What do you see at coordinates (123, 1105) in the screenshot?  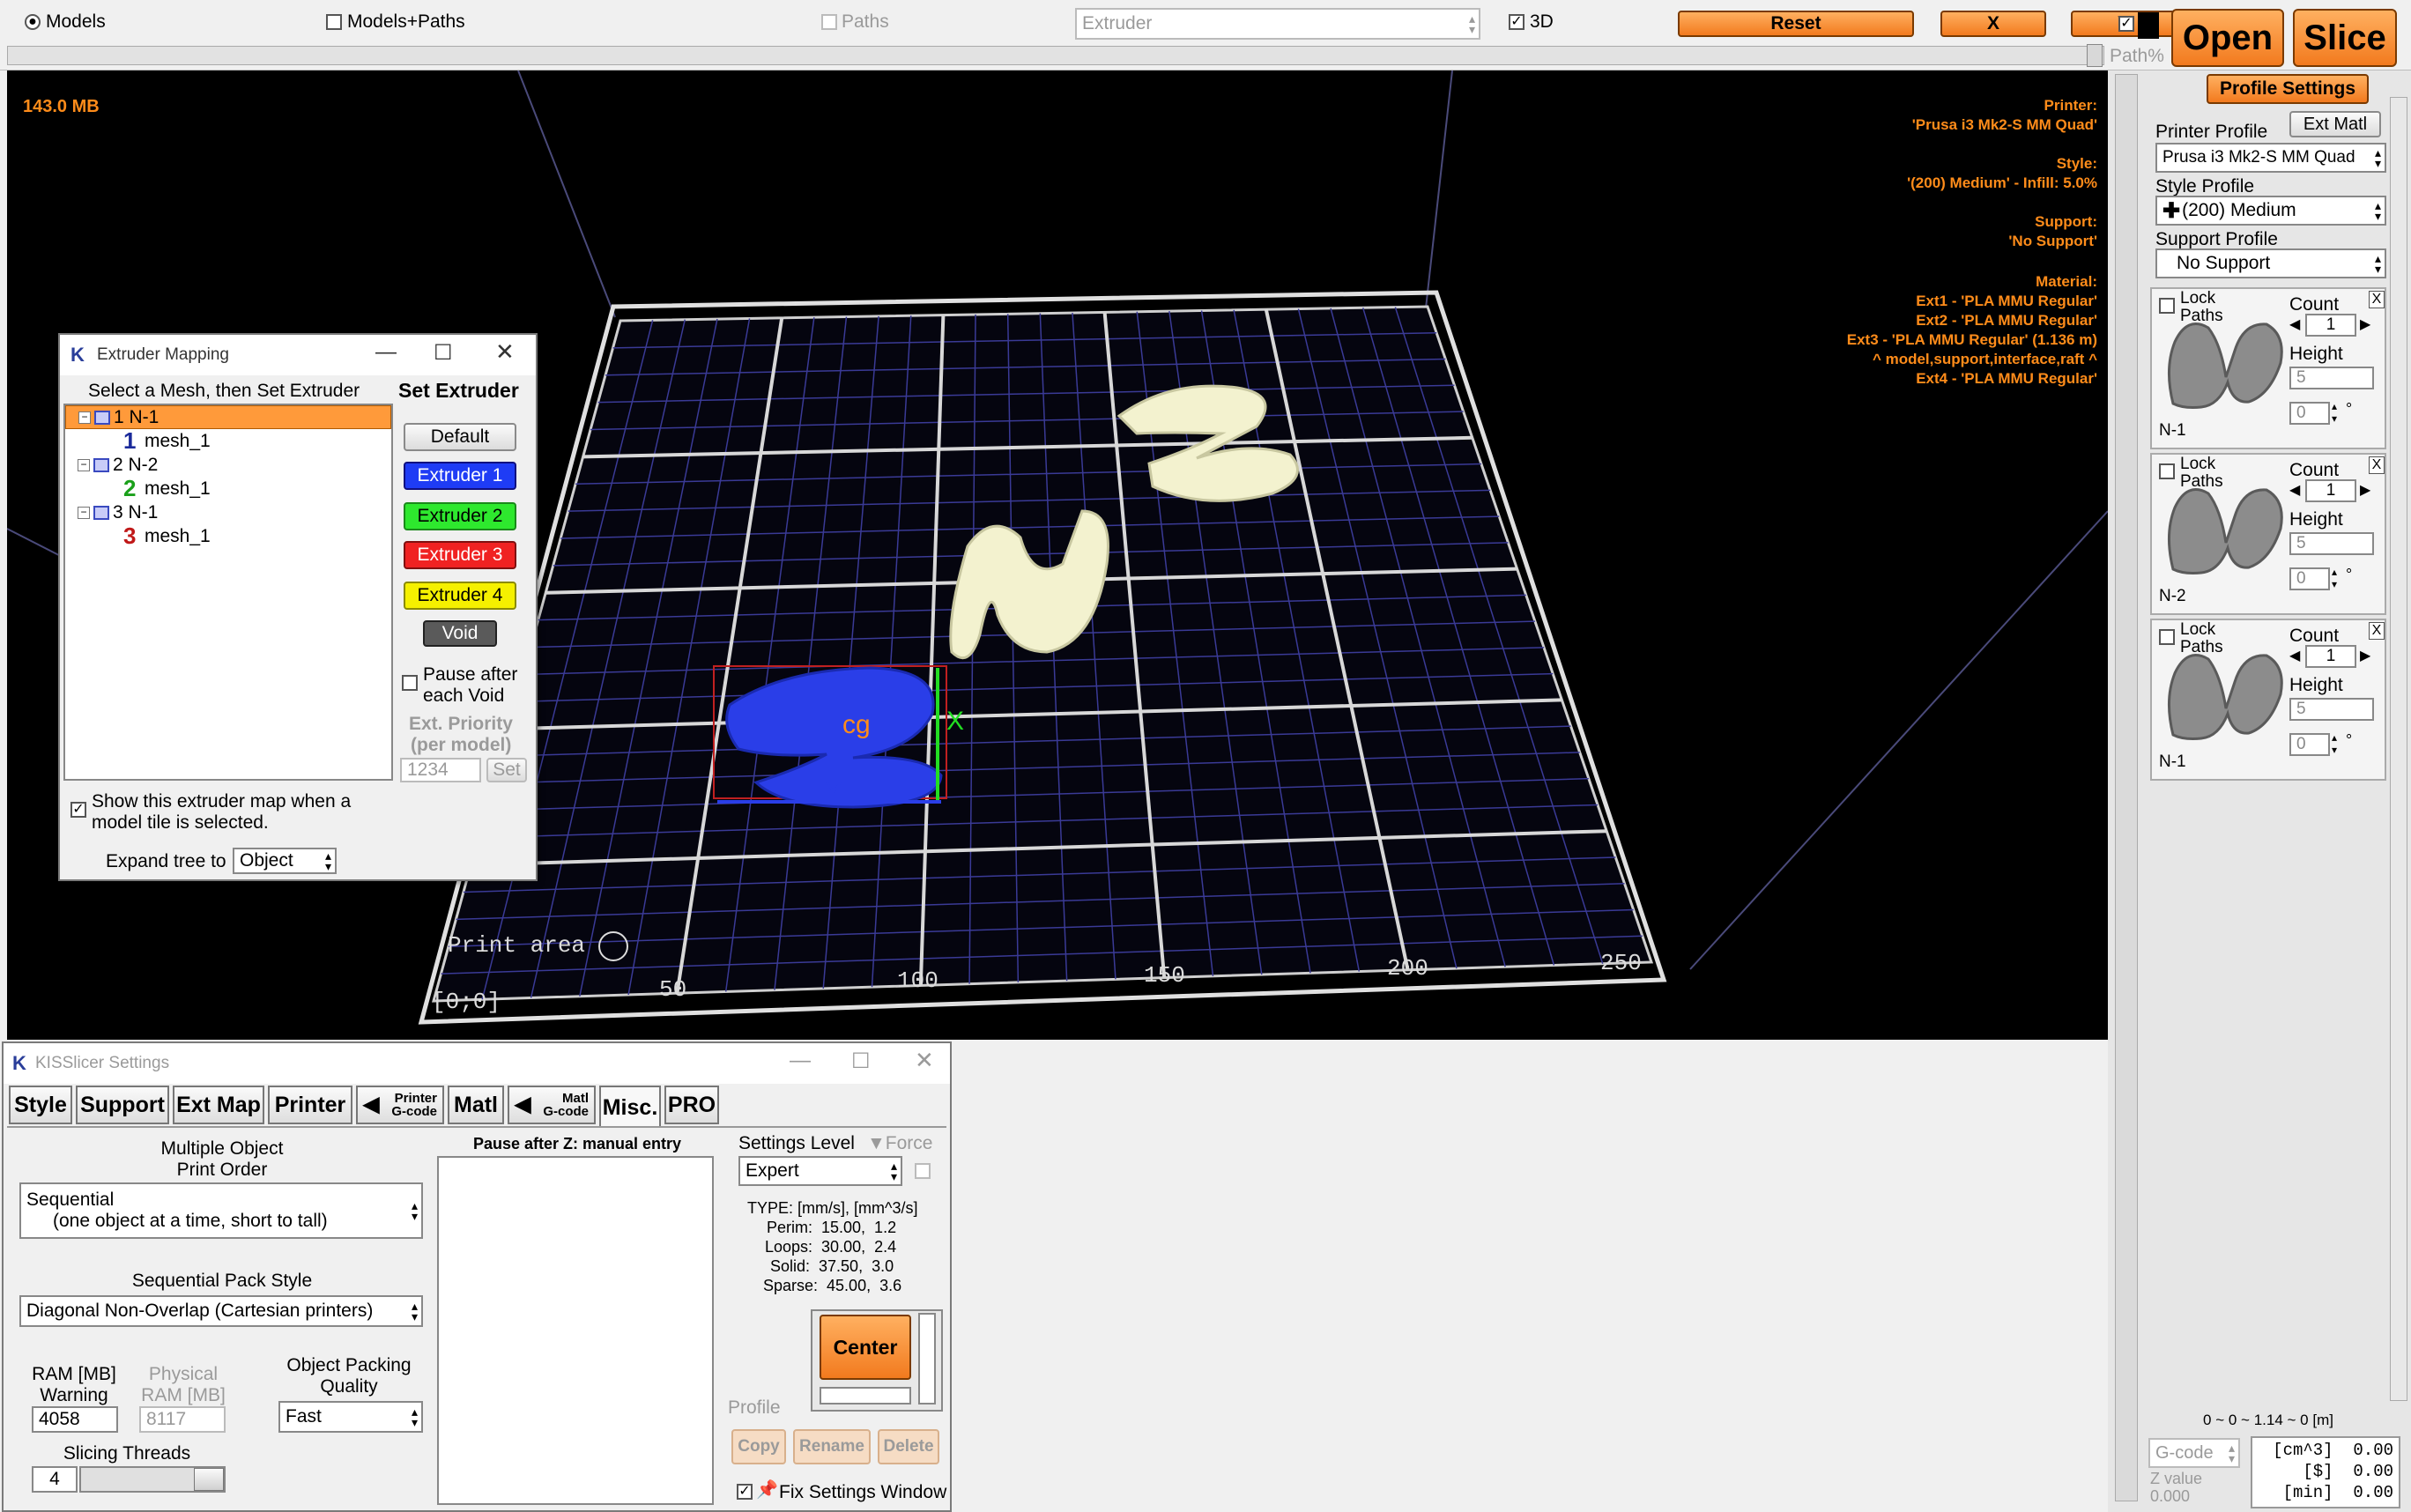 I see `tab-support: Support` at bounding box center [123, 1105].